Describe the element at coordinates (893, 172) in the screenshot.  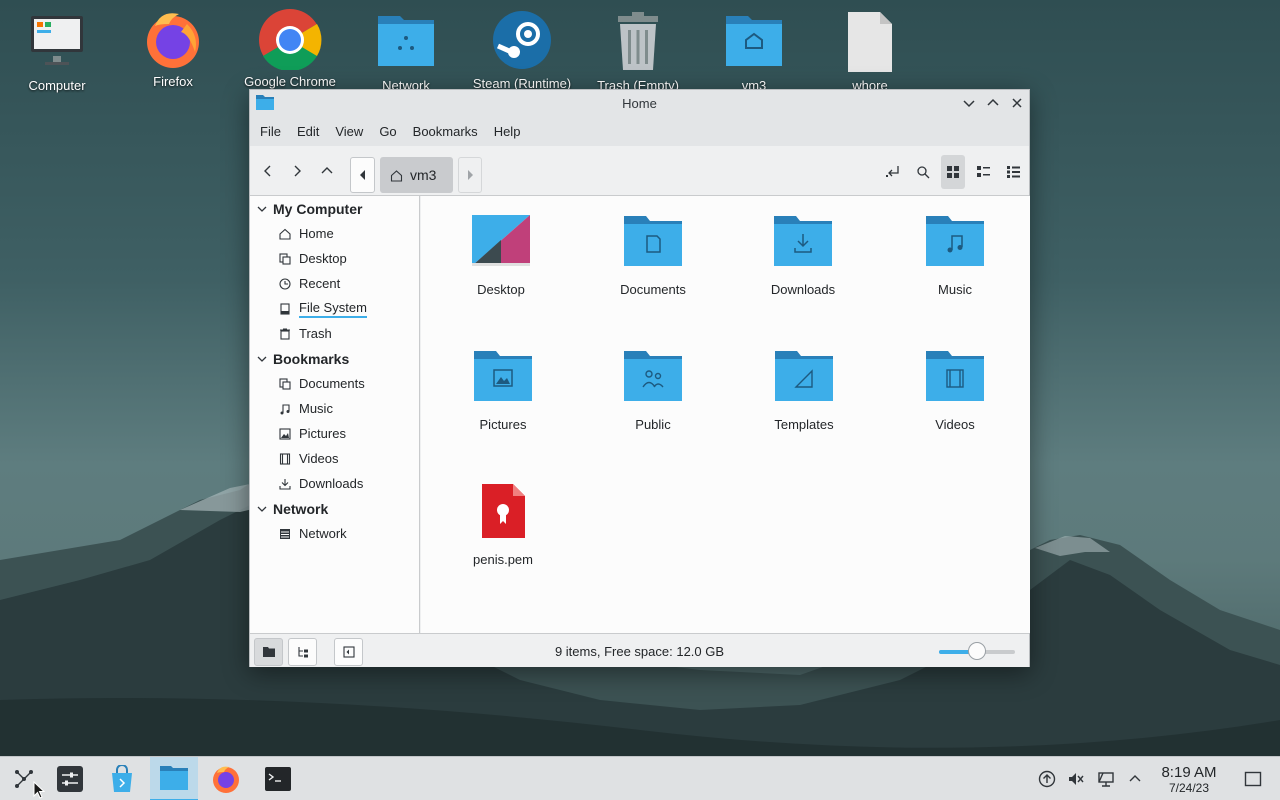
I see `toggle-location-button` at that location.